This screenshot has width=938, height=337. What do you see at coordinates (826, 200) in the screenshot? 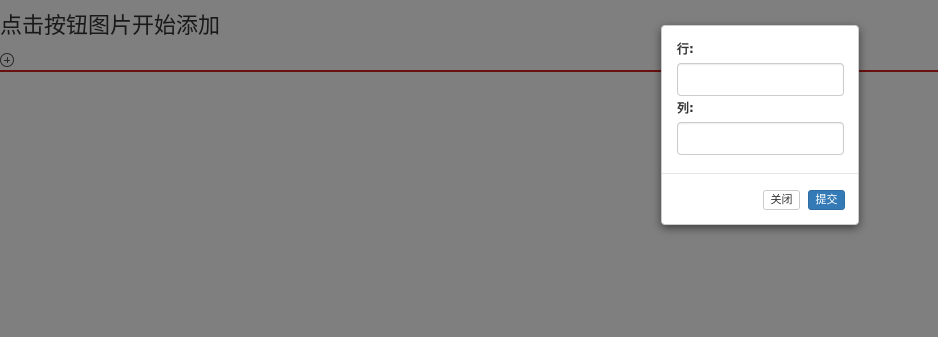
I see `submit-button: 提交` at bounding box center [826, 200].